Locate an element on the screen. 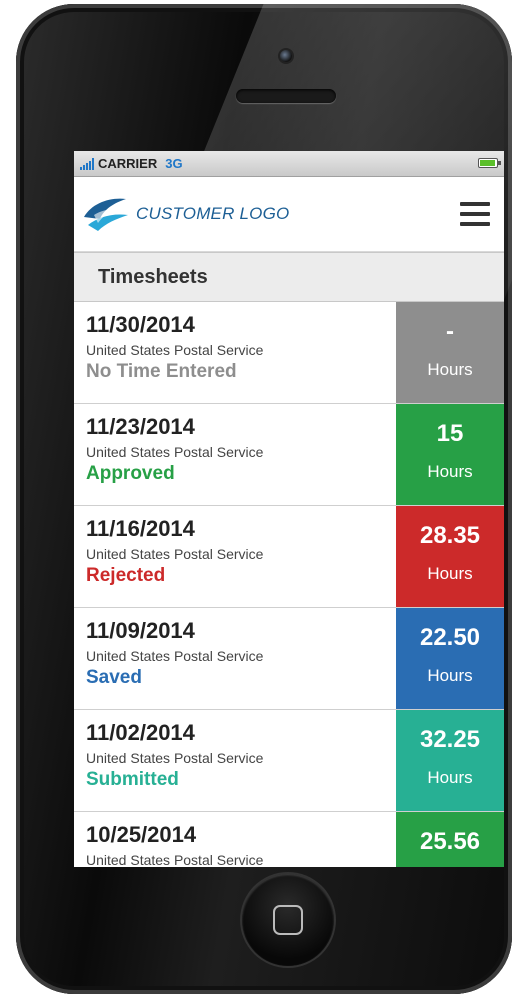  app-header: CUSTOMER LOGO is located at coordinates (289, 214).